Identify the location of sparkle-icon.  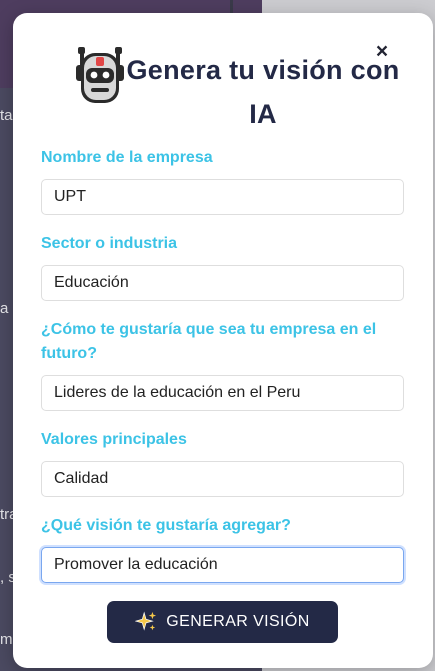
(146, 621).